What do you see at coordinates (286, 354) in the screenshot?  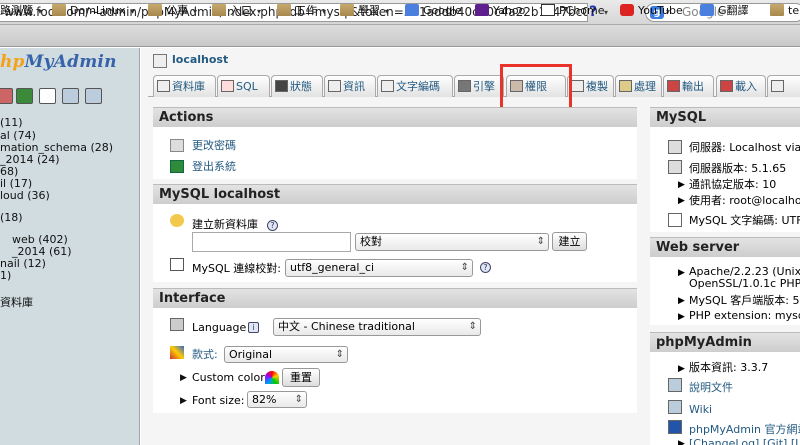 I see `theme-select: Original` at bounding box center [286, 354].